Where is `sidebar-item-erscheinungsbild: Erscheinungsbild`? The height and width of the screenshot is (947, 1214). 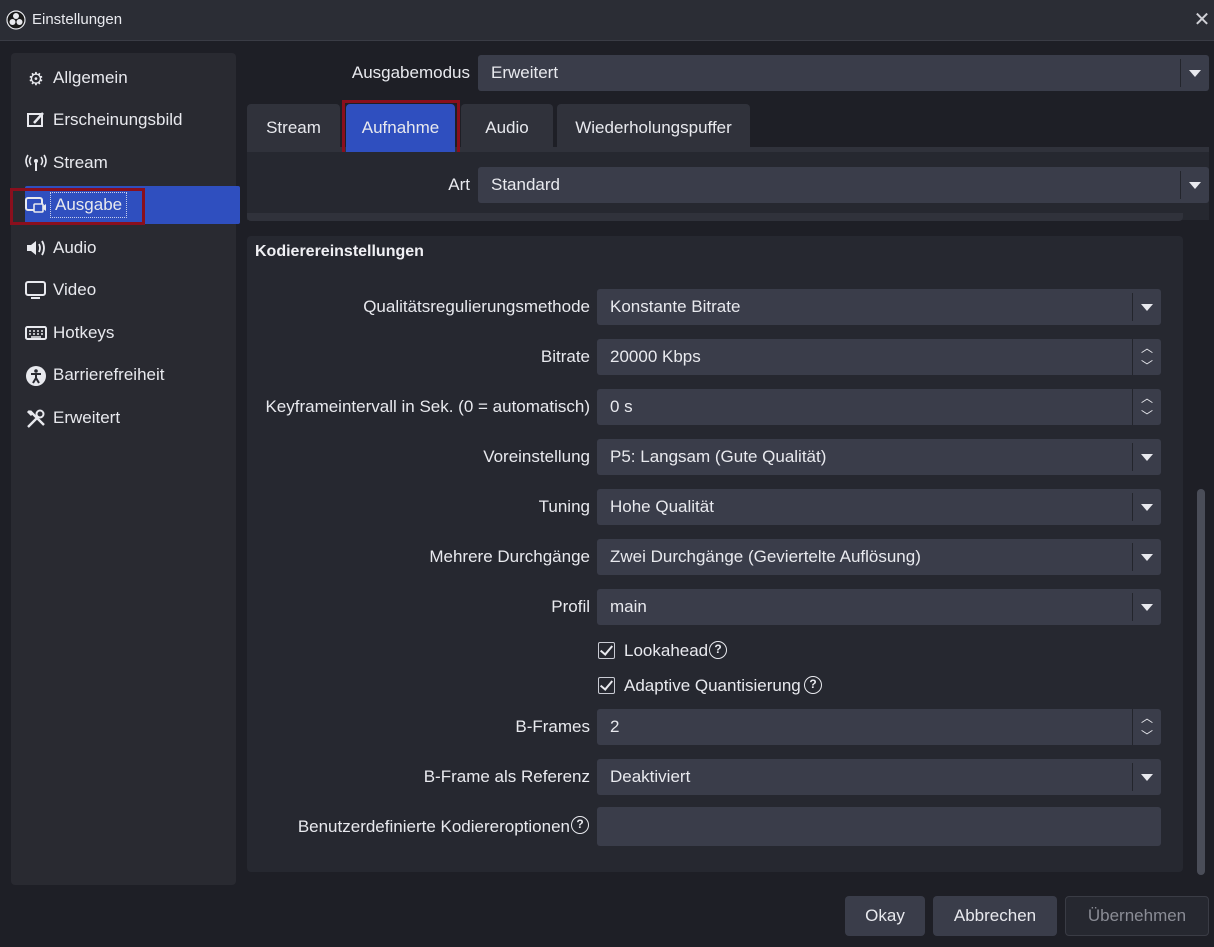
sidebar-item-erscheinungsbild: Erscheinungsbild is located at coordinates (131, 120).